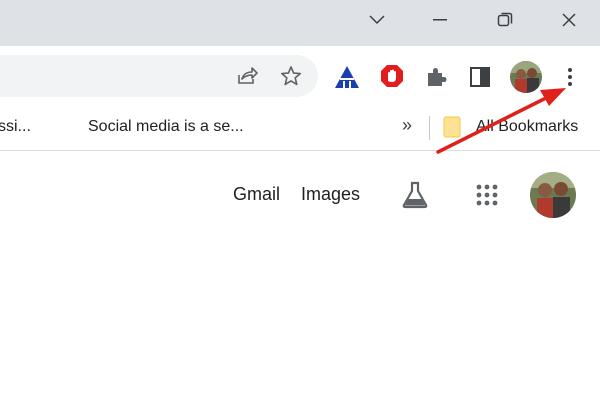  I want to click on close-icon, so click(569, 20).